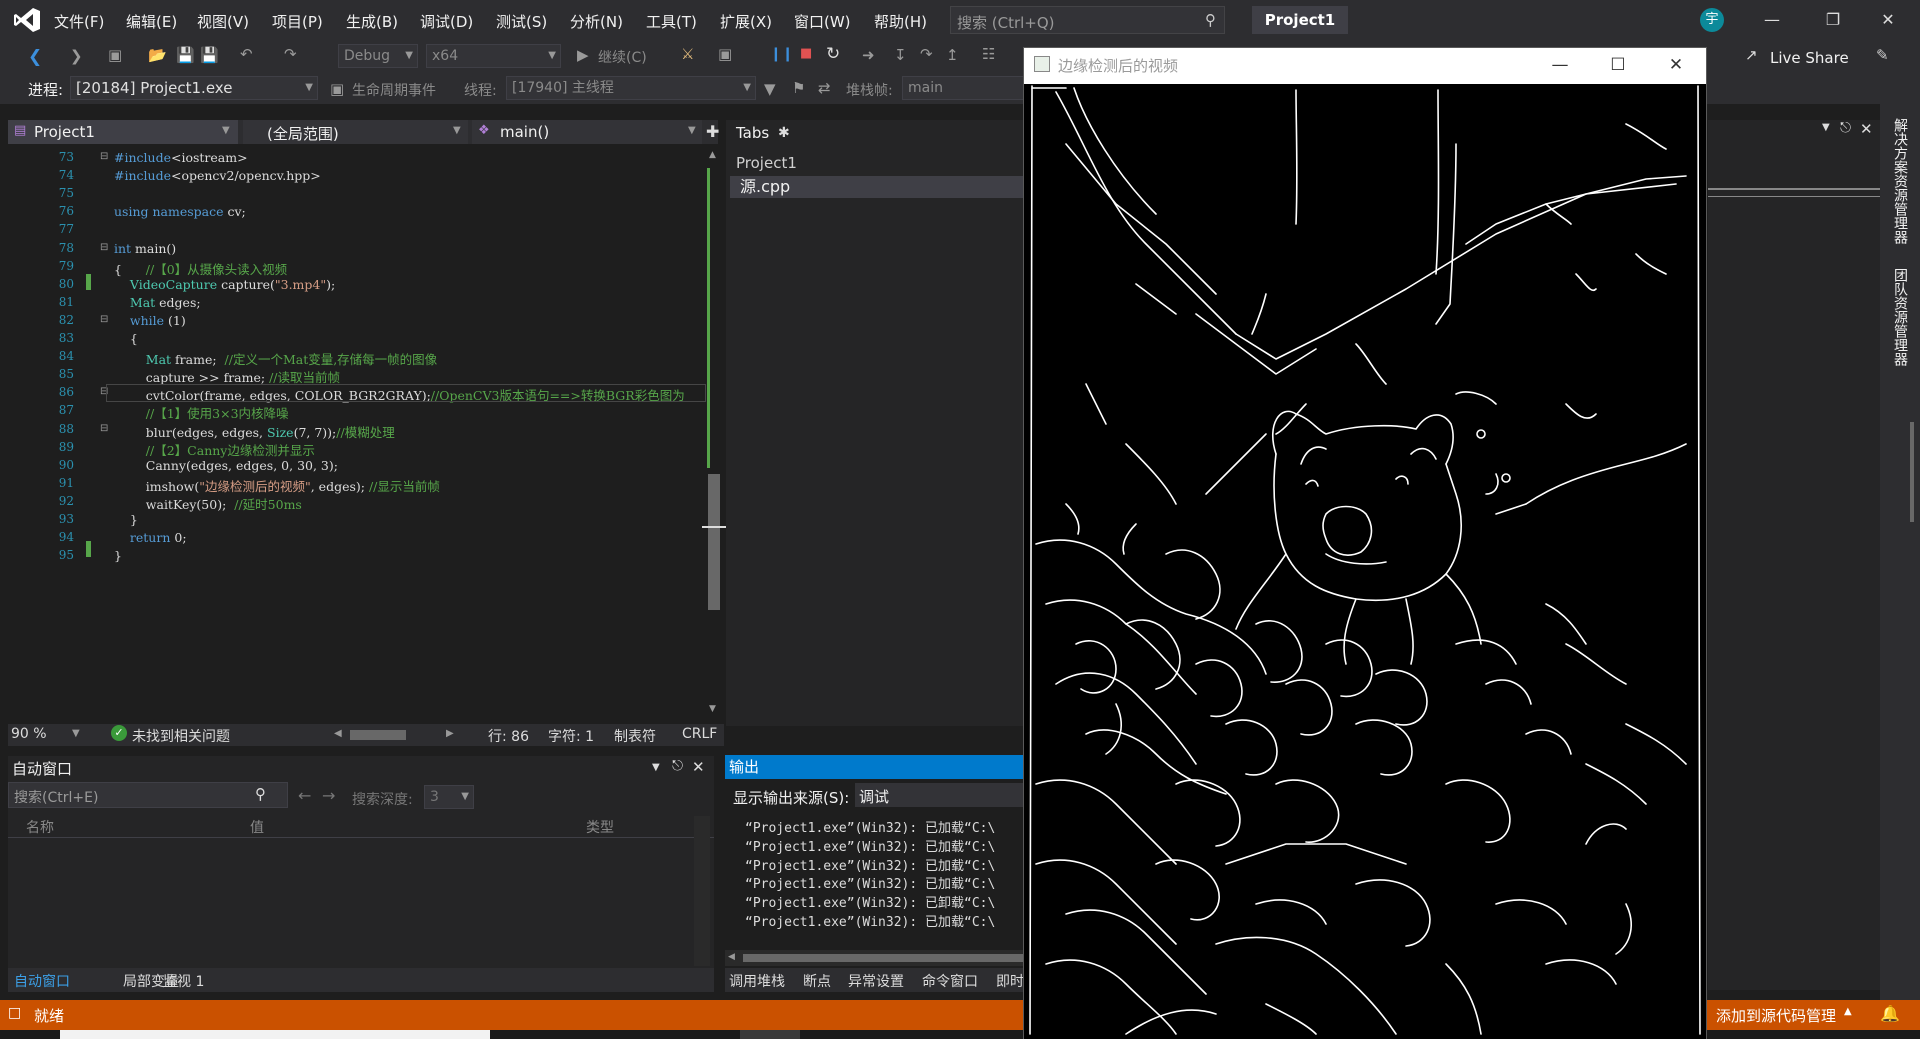 This screenshot has width=1920, height=1039. What do you see at coordinates (337, 89) in the screenshot?
I see `lifecycle-icon: ▣` at bounding box center [337, 89].